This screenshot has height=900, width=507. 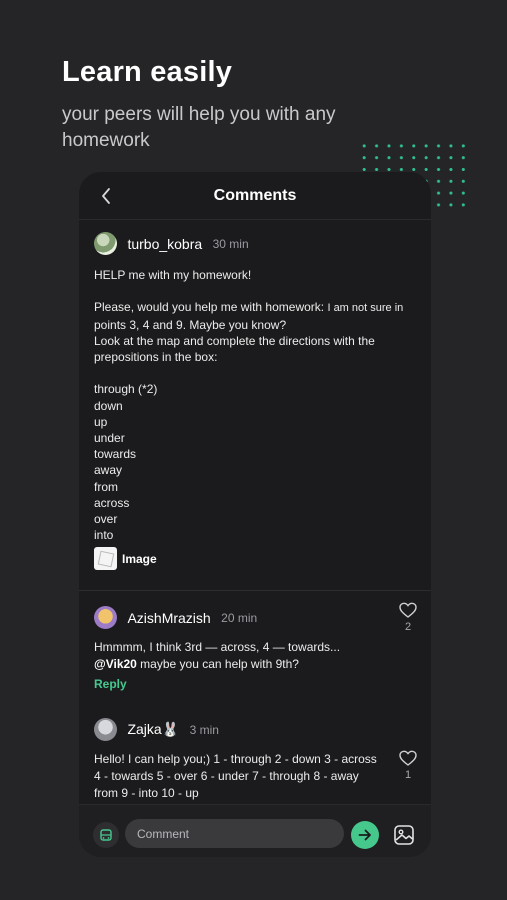 What do you see at coordinates (256, 559) in the screenshot?
I see `post-attachment: Image` at bounding box center [256, 559].